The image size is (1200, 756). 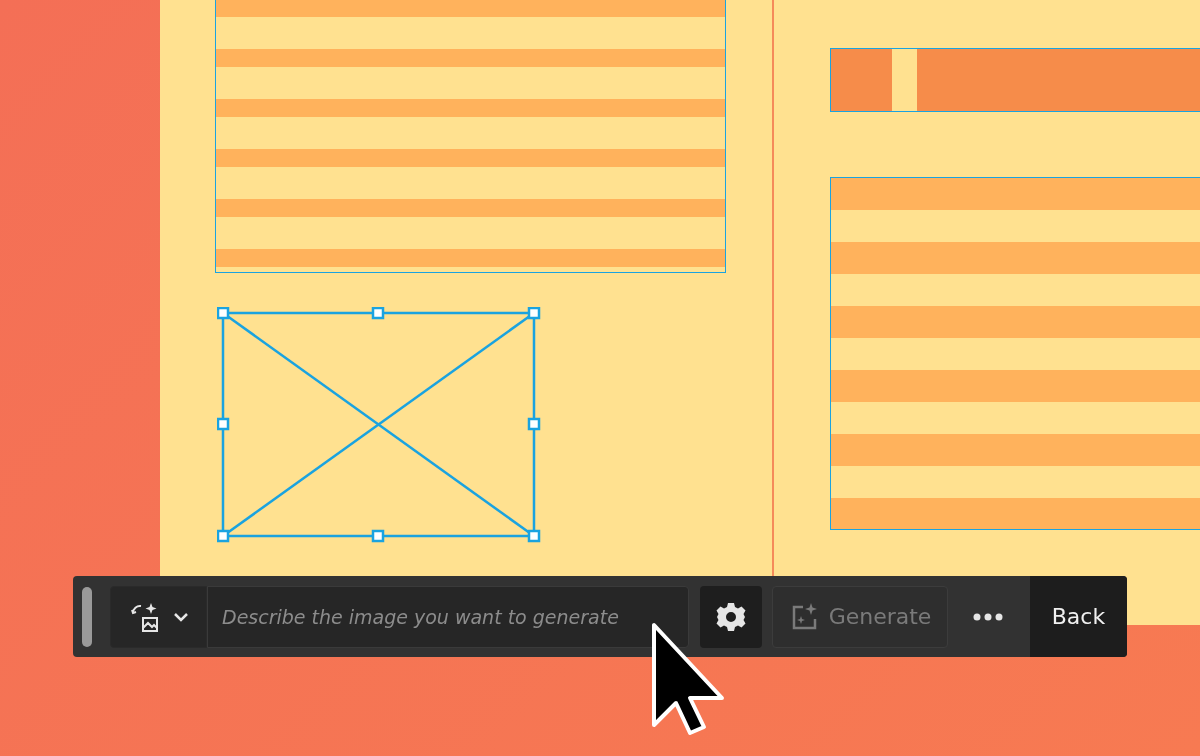 What do you see at coordinates (158, 616) in the screenshot?
I see `mode-dropdown` at bounding box center [158, 616].